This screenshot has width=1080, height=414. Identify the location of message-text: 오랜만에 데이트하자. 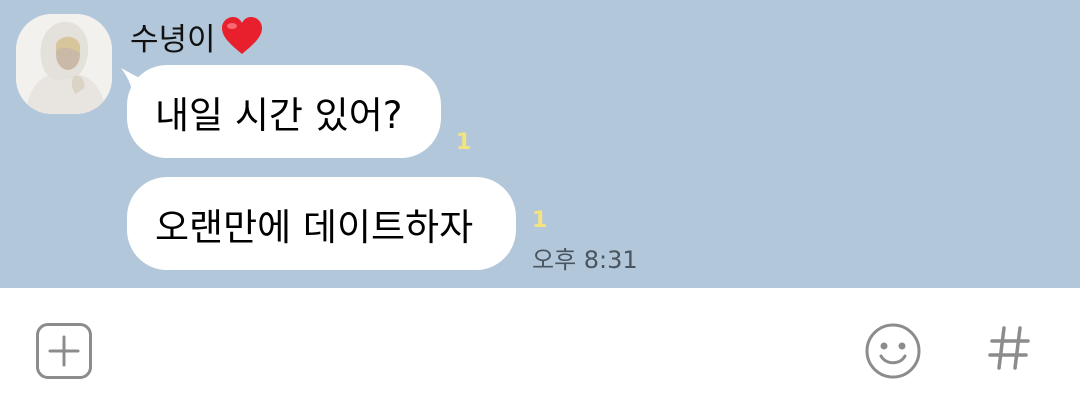
(314, 227).